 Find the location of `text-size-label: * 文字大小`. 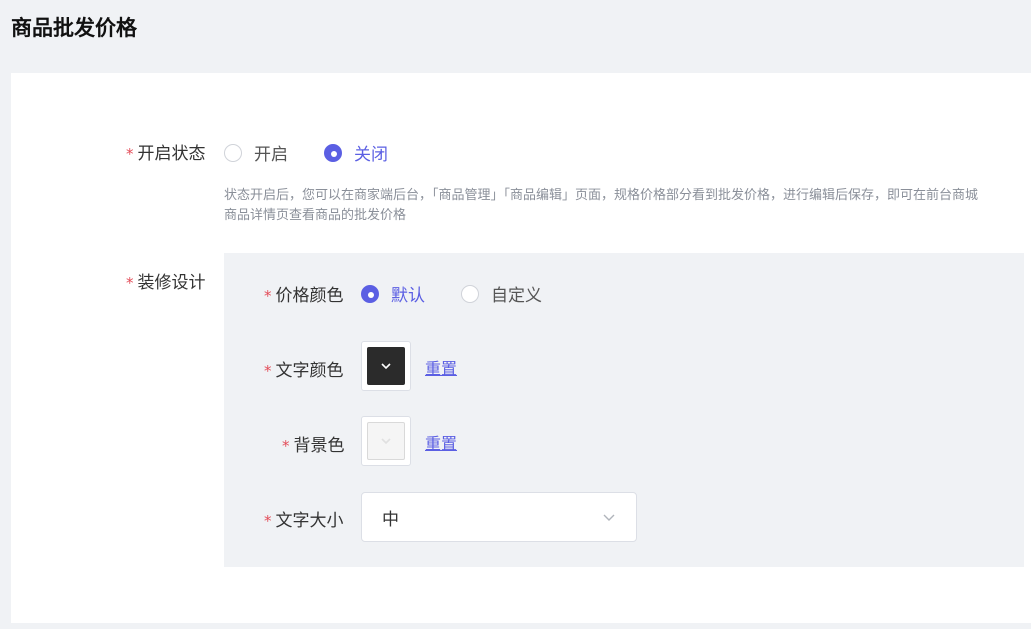

text-size-label: * 文字大小 is located at coordinates (304, 518).